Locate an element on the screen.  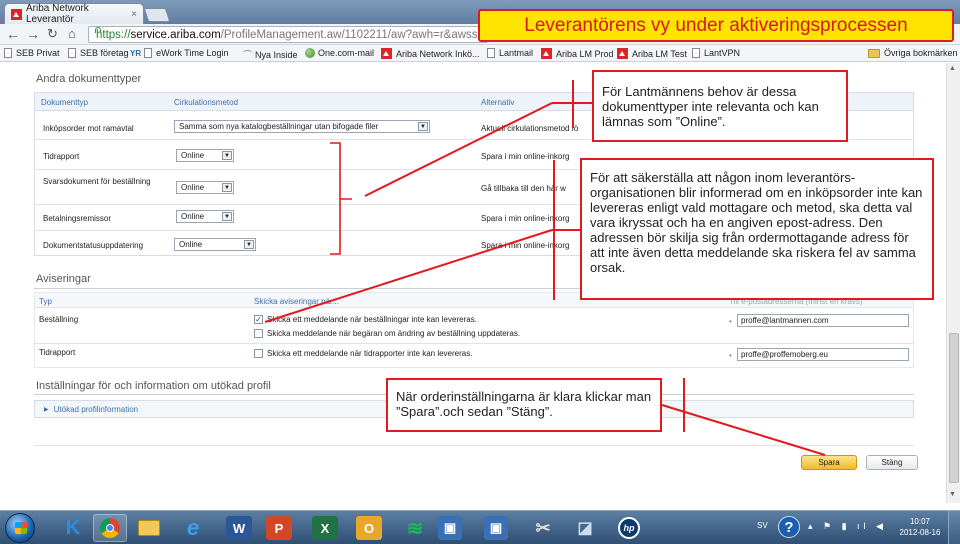
footer-divider is located at coordinates (474, 445).